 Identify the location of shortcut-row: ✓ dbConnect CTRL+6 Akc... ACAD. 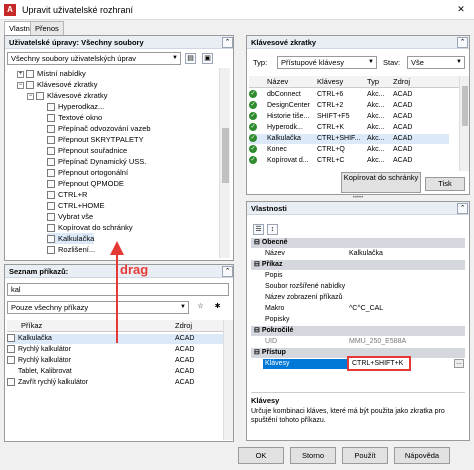
(349, 95).